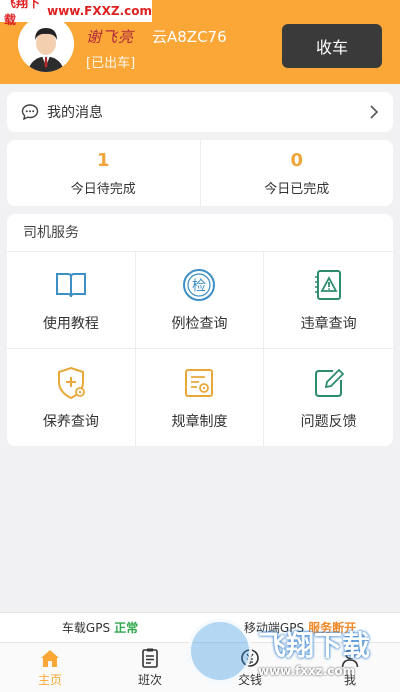  What do you see at coordinates (220, 651) in the screenshot?
I see `watermark-logo-icon` at bounding box center [220, 651].